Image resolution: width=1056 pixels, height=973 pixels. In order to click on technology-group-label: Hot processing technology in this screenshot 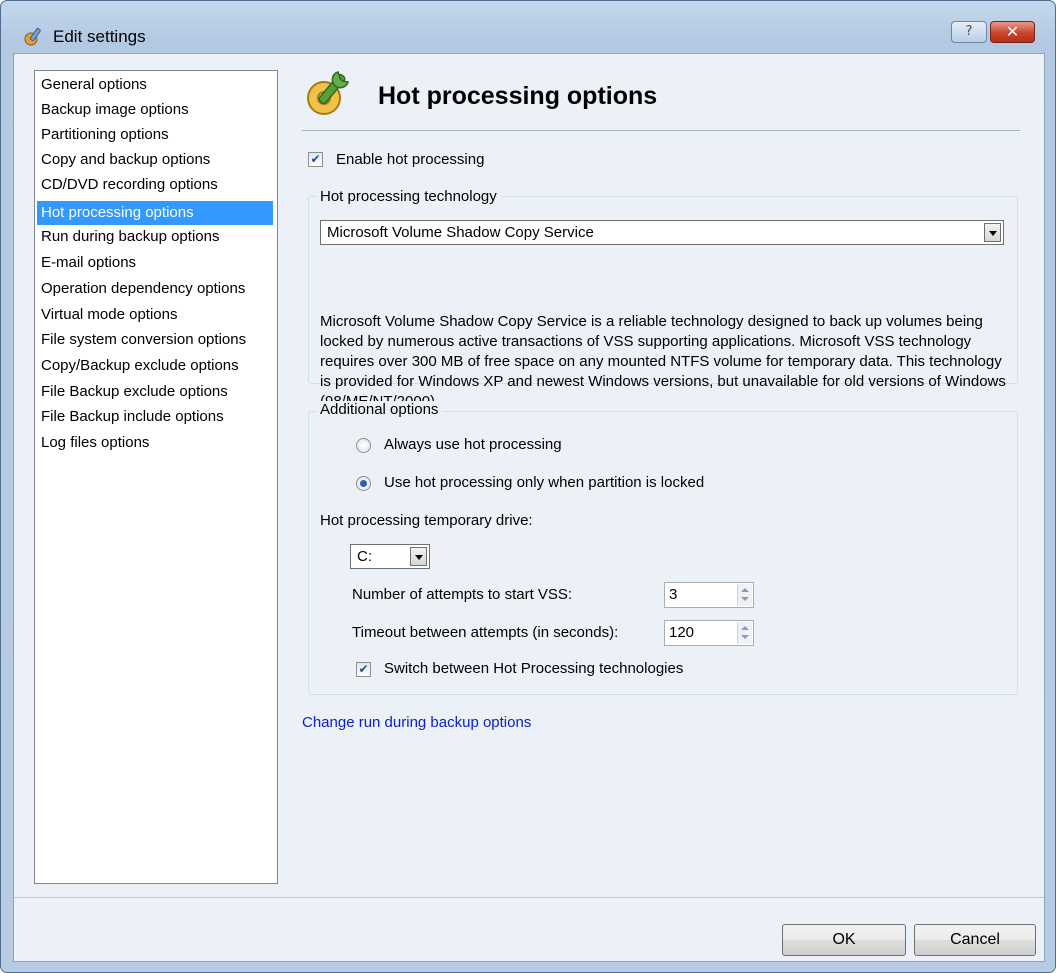, I will do `click(408, 196)`.